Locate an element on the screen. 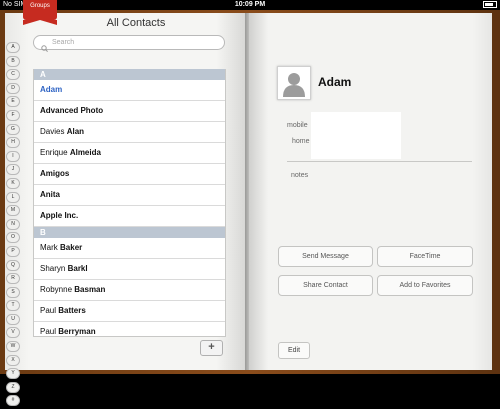  contact-row: Advanced Photo is located at coordinates (129, 111).